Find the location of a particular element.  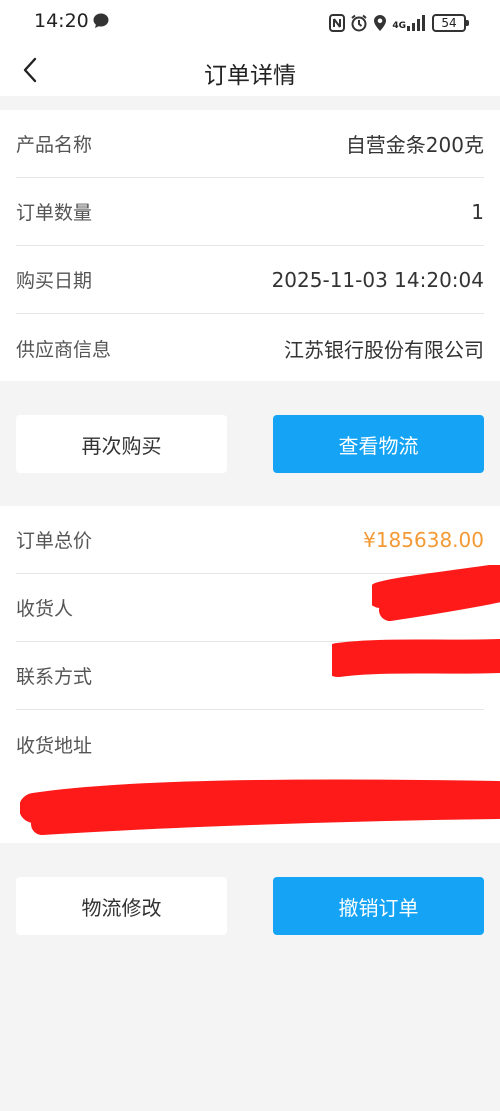

nav-bar: 订单详情 is located at coordinates (250, 71).